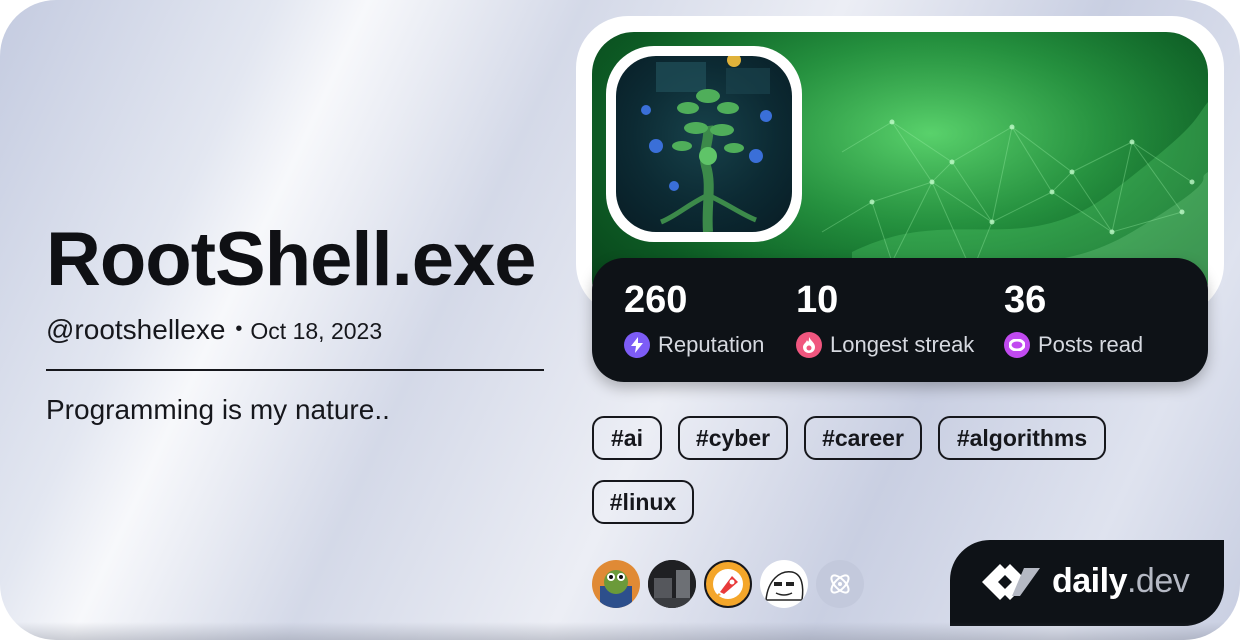  Describe the element at coordinates (885, 318) in the screenshot. I see `stat-longest-streak: 10 Longest streak` at that location.